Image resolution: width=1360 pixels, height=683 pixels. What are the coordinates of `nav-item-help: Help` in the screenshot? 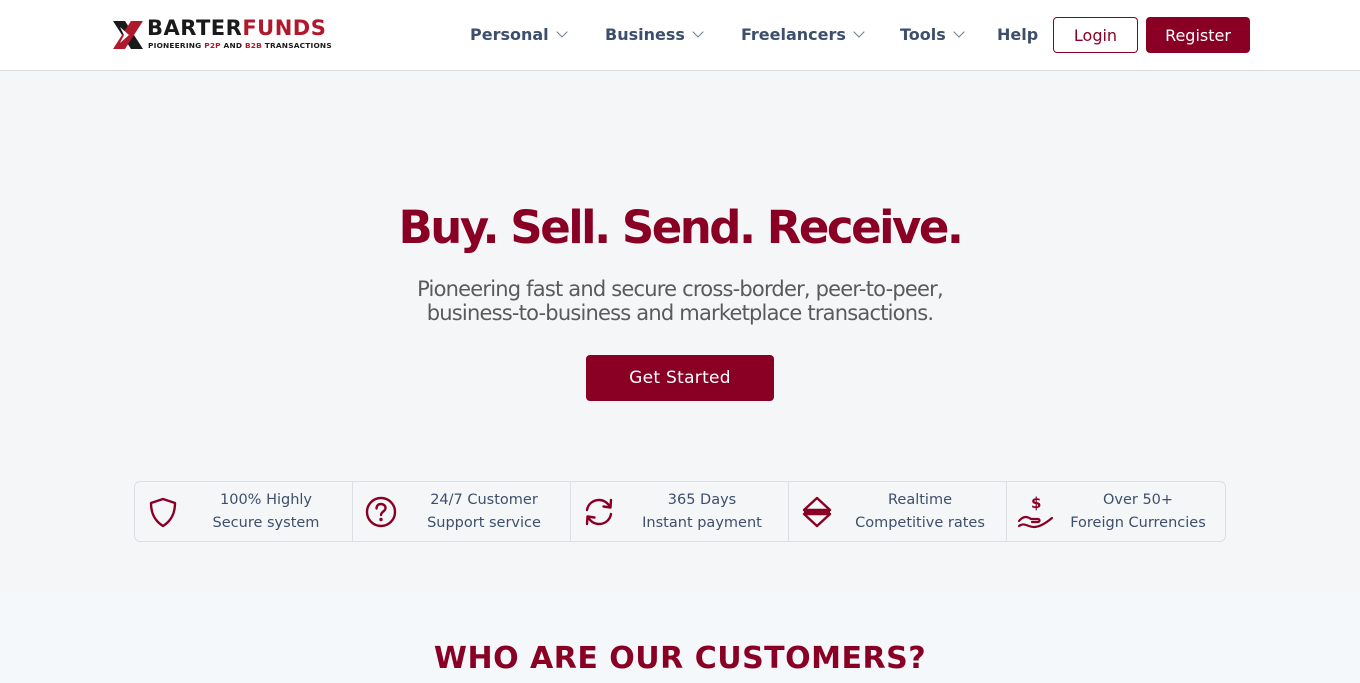 It's located at (1017, 34).